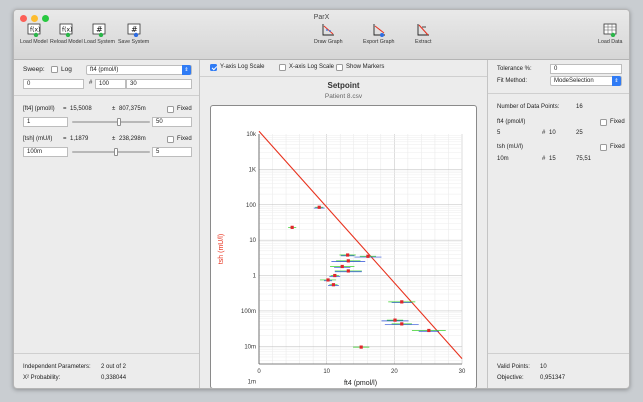 Image resolution: width=643 pixels, height=402 pixels. What do you see at coordinates (552, 133) in the screenshot?
I see `ft4-range-count: 10` at bounding box center [552, 133].